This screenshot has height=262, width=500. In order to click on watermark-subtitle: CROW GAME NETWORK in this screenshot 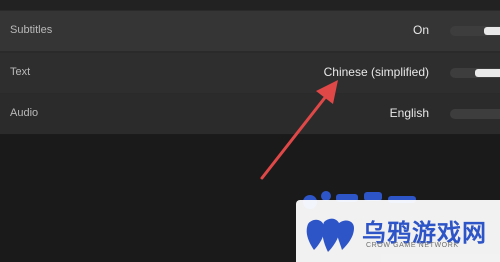, I will do `click(412, 245)`.